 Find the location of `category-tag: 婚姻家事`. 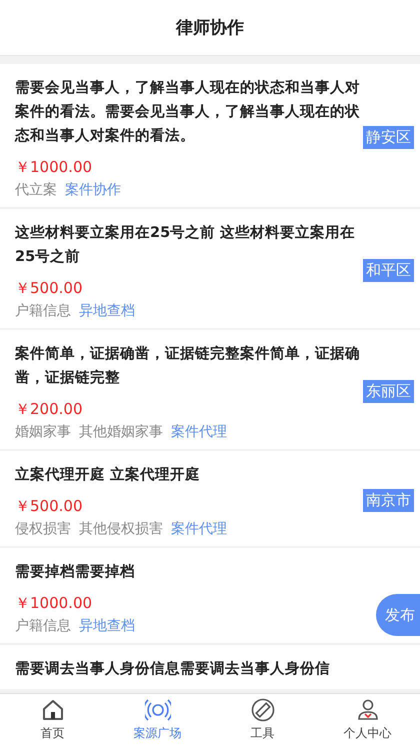

category-tag: 婚姻家事 is located at coordinates (43, 432).